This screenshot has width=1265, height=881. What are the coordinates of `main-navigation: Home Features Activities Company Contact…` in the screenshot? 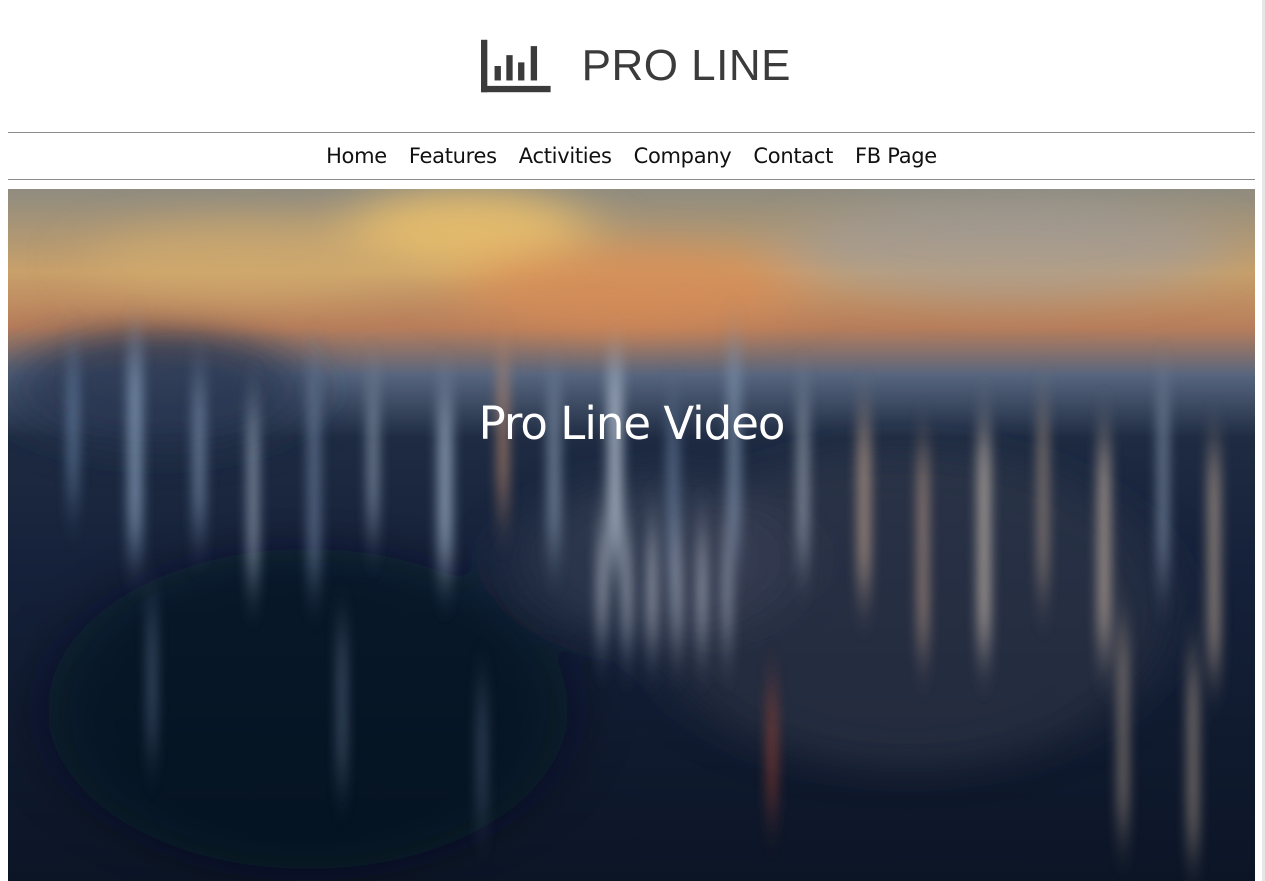 It's located at (631, 156).